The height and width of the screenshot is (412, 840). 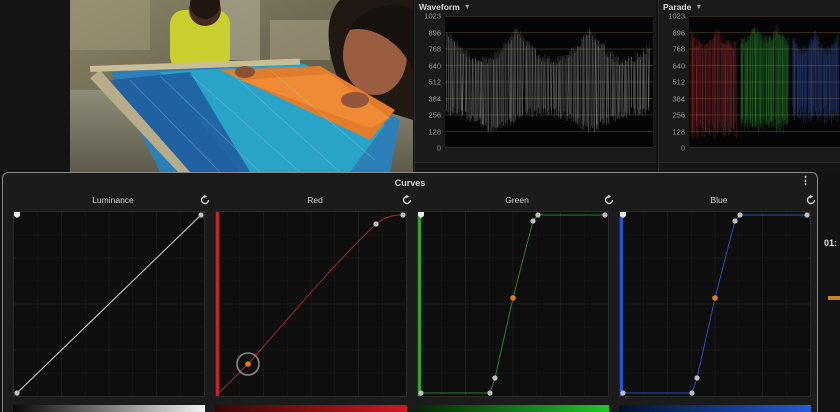 What do you see at coordinates (715, 408) in the screenshot?
I see `blue-gradient-bar` at bounding box center [715, 408].